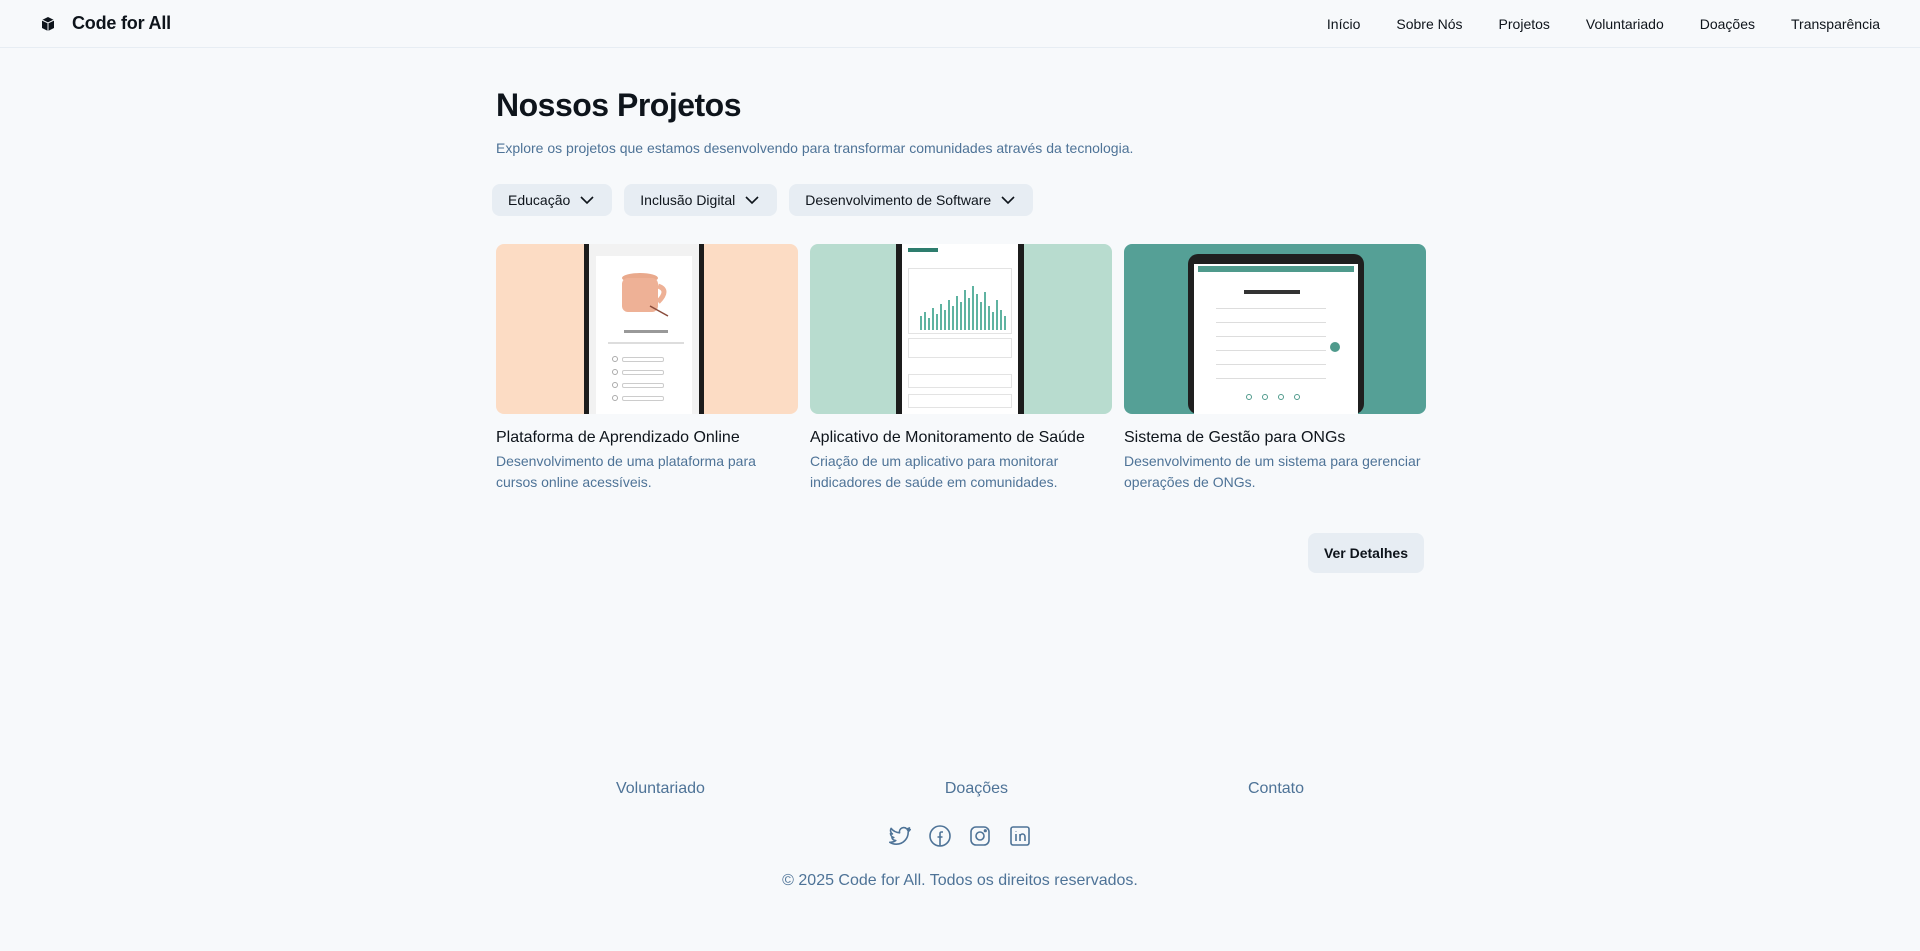 Image resolution: width=1920 pixels, height=951 pixels. I want to click on filter-label: Desenvolvimento de Software, so click(898, 200).